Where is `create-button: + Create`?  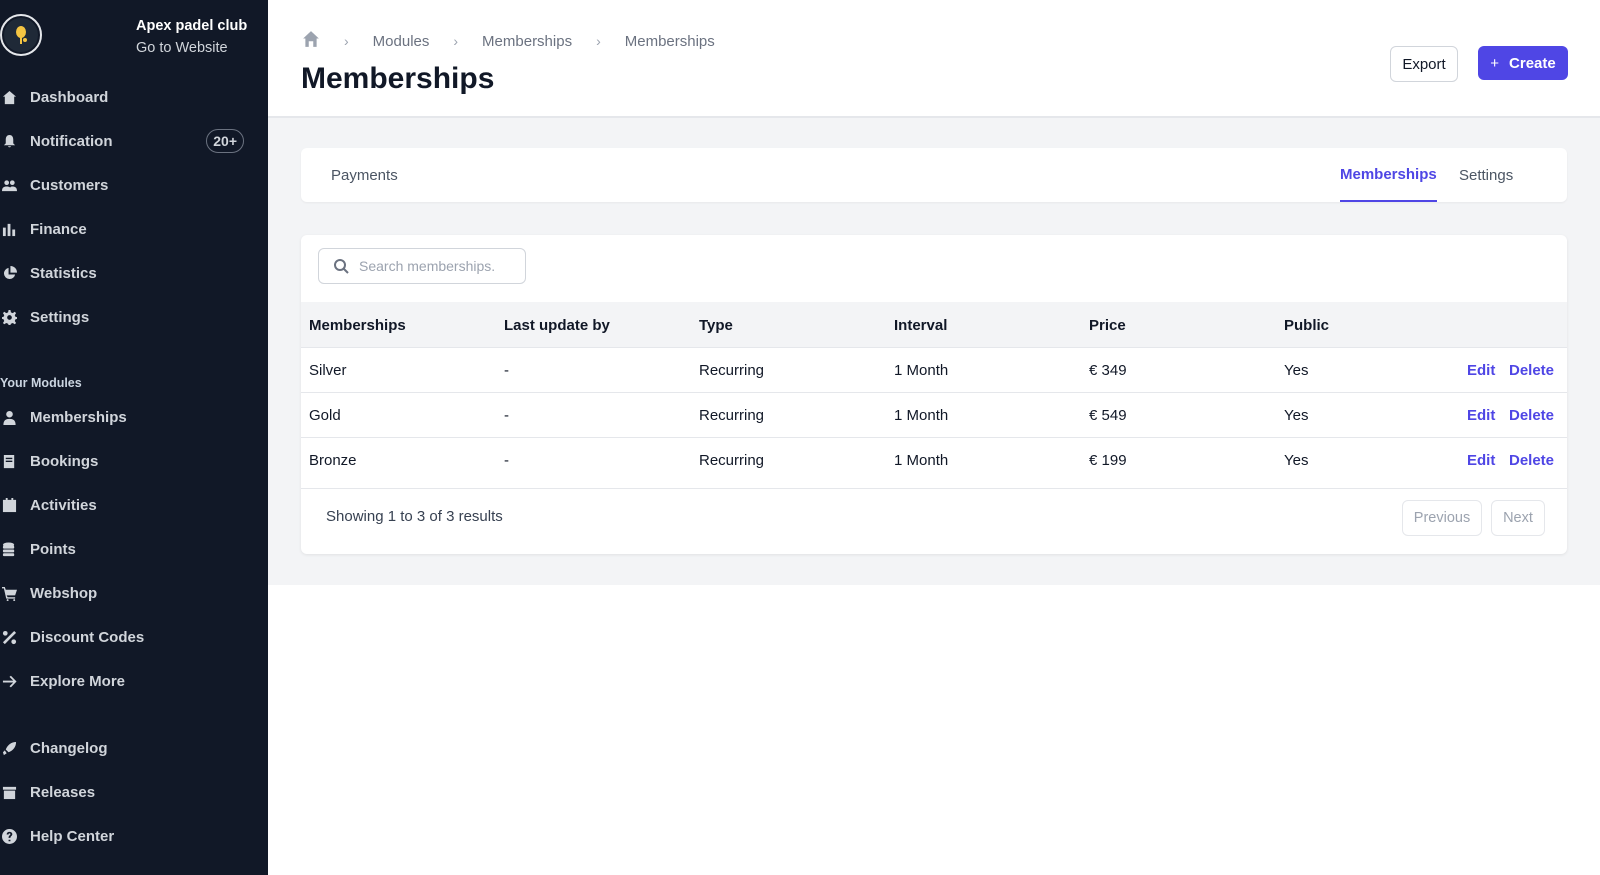 create-button: + Create is located at coordinates (1523, 63).